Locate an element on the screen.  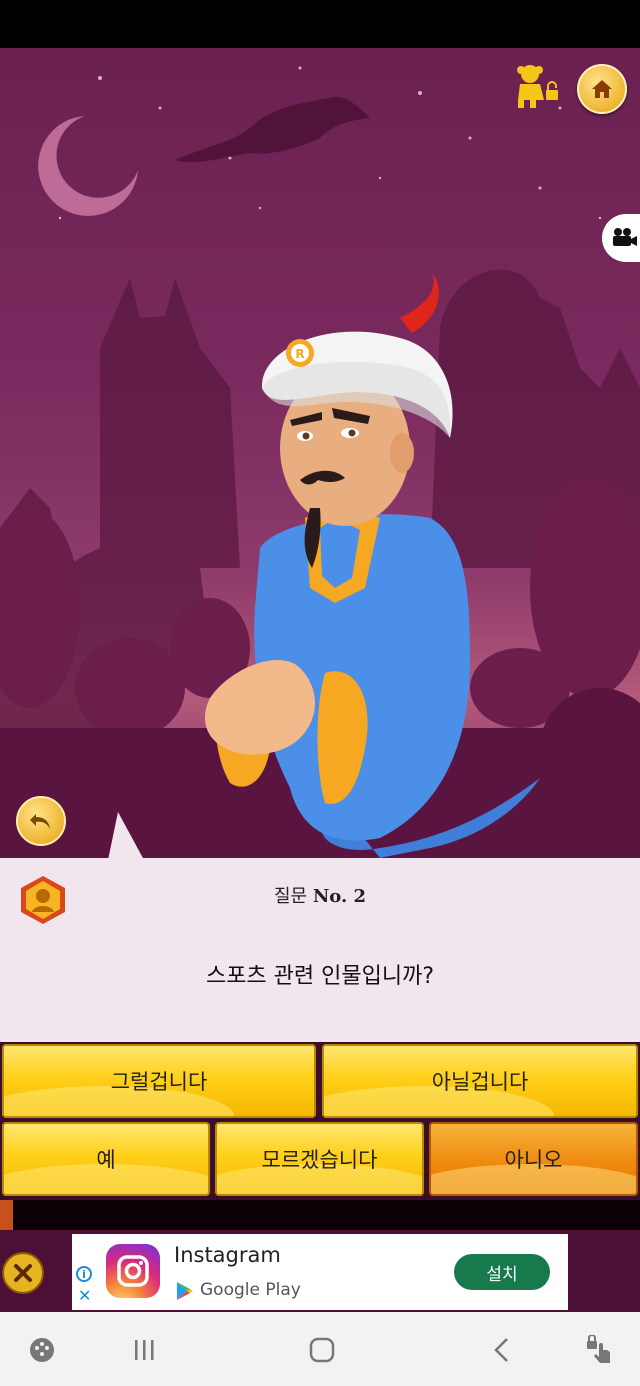
ad-dismiss-icon: ✕ is located at coordinates (84, 1296).